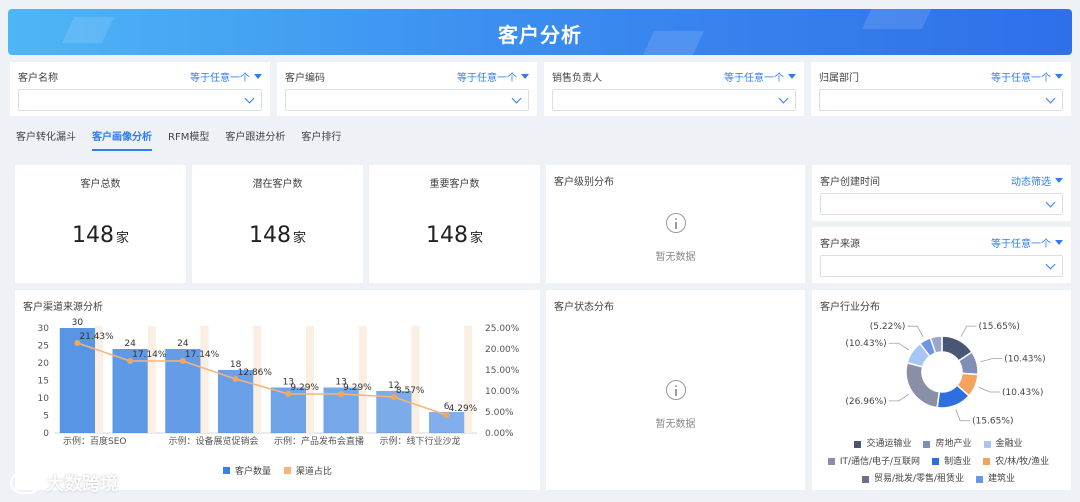 The image size is (1080, 502). I want to click on info-icon, so click(675, 390).